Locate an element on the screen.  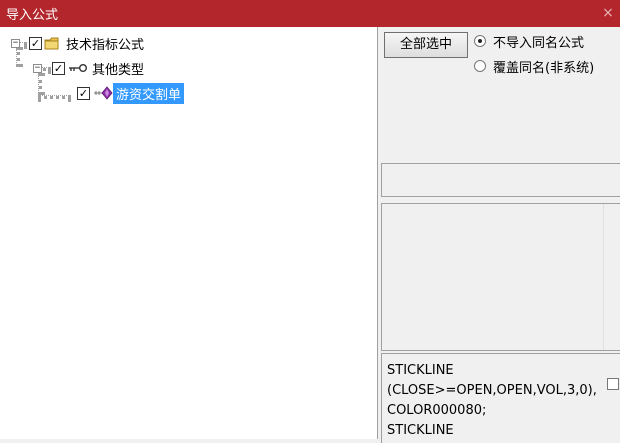
child-checkbox: ✓ is located at coordinates (58, 68).